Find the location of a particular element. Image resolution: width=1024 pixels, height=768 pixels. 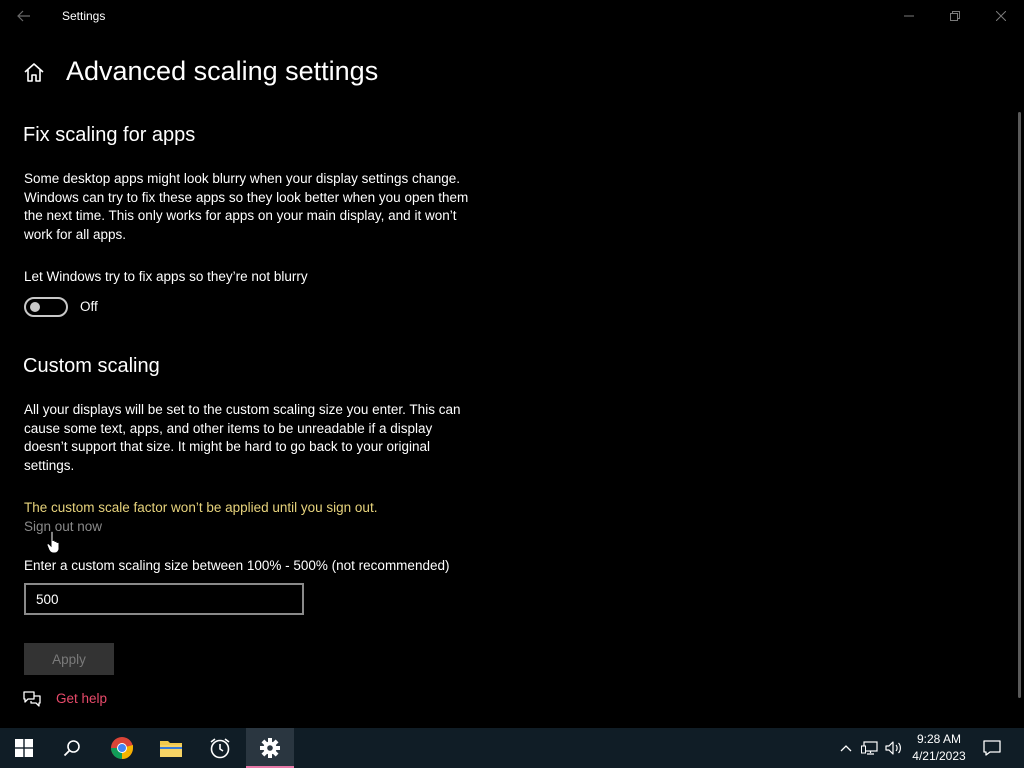

taskbar-settings is located at coordinates (270, 748).